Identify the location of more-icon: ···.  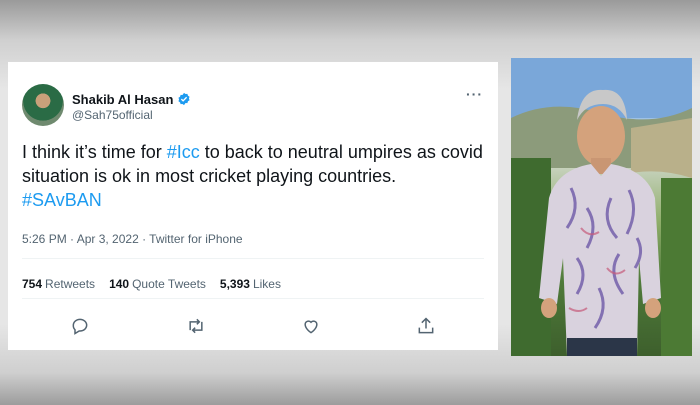
(474, 94).